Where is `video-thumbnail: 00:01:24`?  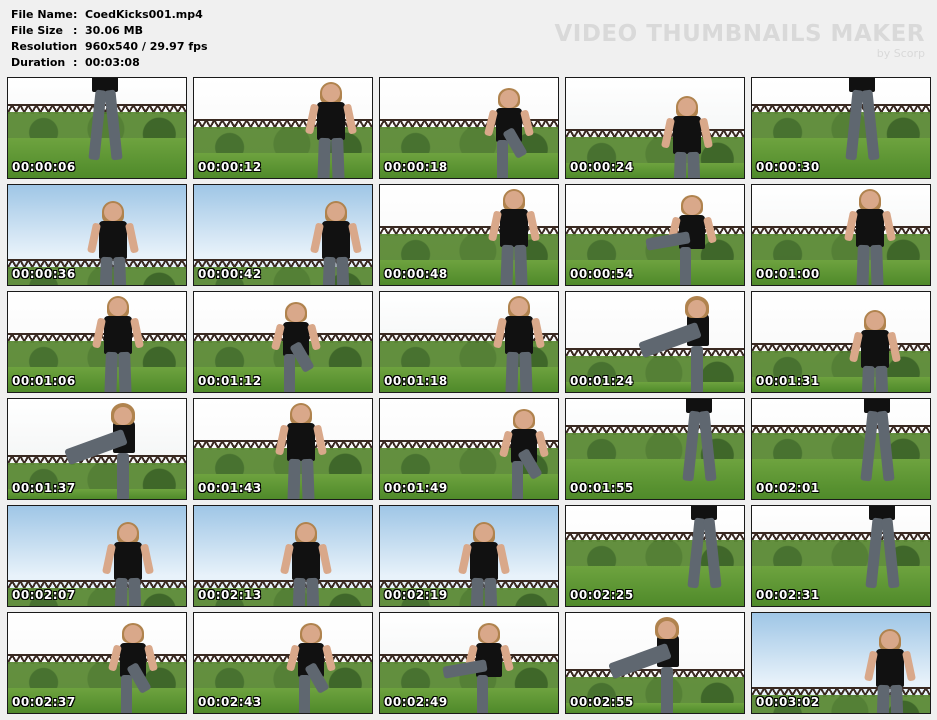
video-thumbnail: 00:01:24 is located at coordinates (655, 342).